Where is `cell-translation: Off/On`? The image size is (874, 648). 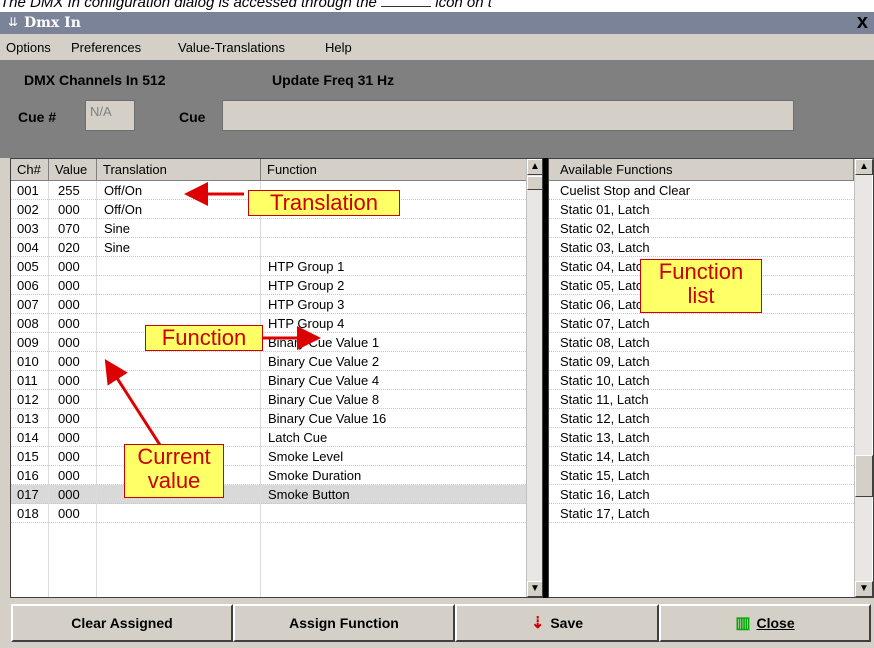 cell-translation: Off/On is located at coordinates (123, 209).